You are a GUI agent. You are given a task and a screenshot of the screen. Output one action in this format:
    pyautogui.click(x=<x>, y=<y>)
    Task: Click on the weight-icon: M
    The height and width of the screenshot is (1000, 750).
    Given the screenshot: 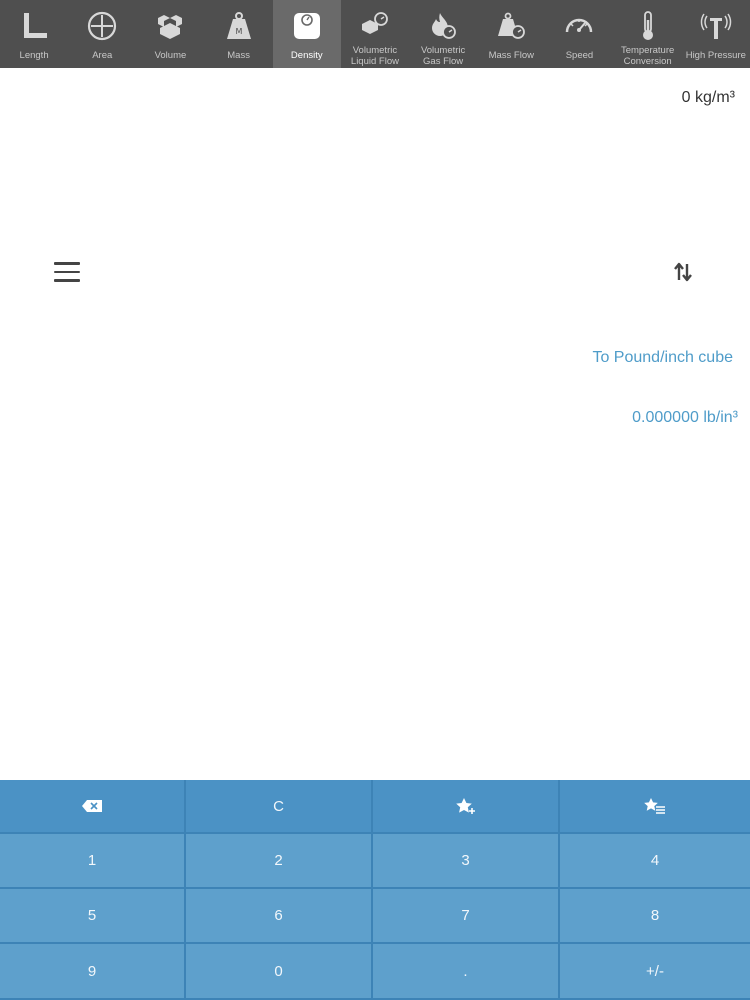 What is the action you would take?
    pyautogui.click(x=239, y=26)
    